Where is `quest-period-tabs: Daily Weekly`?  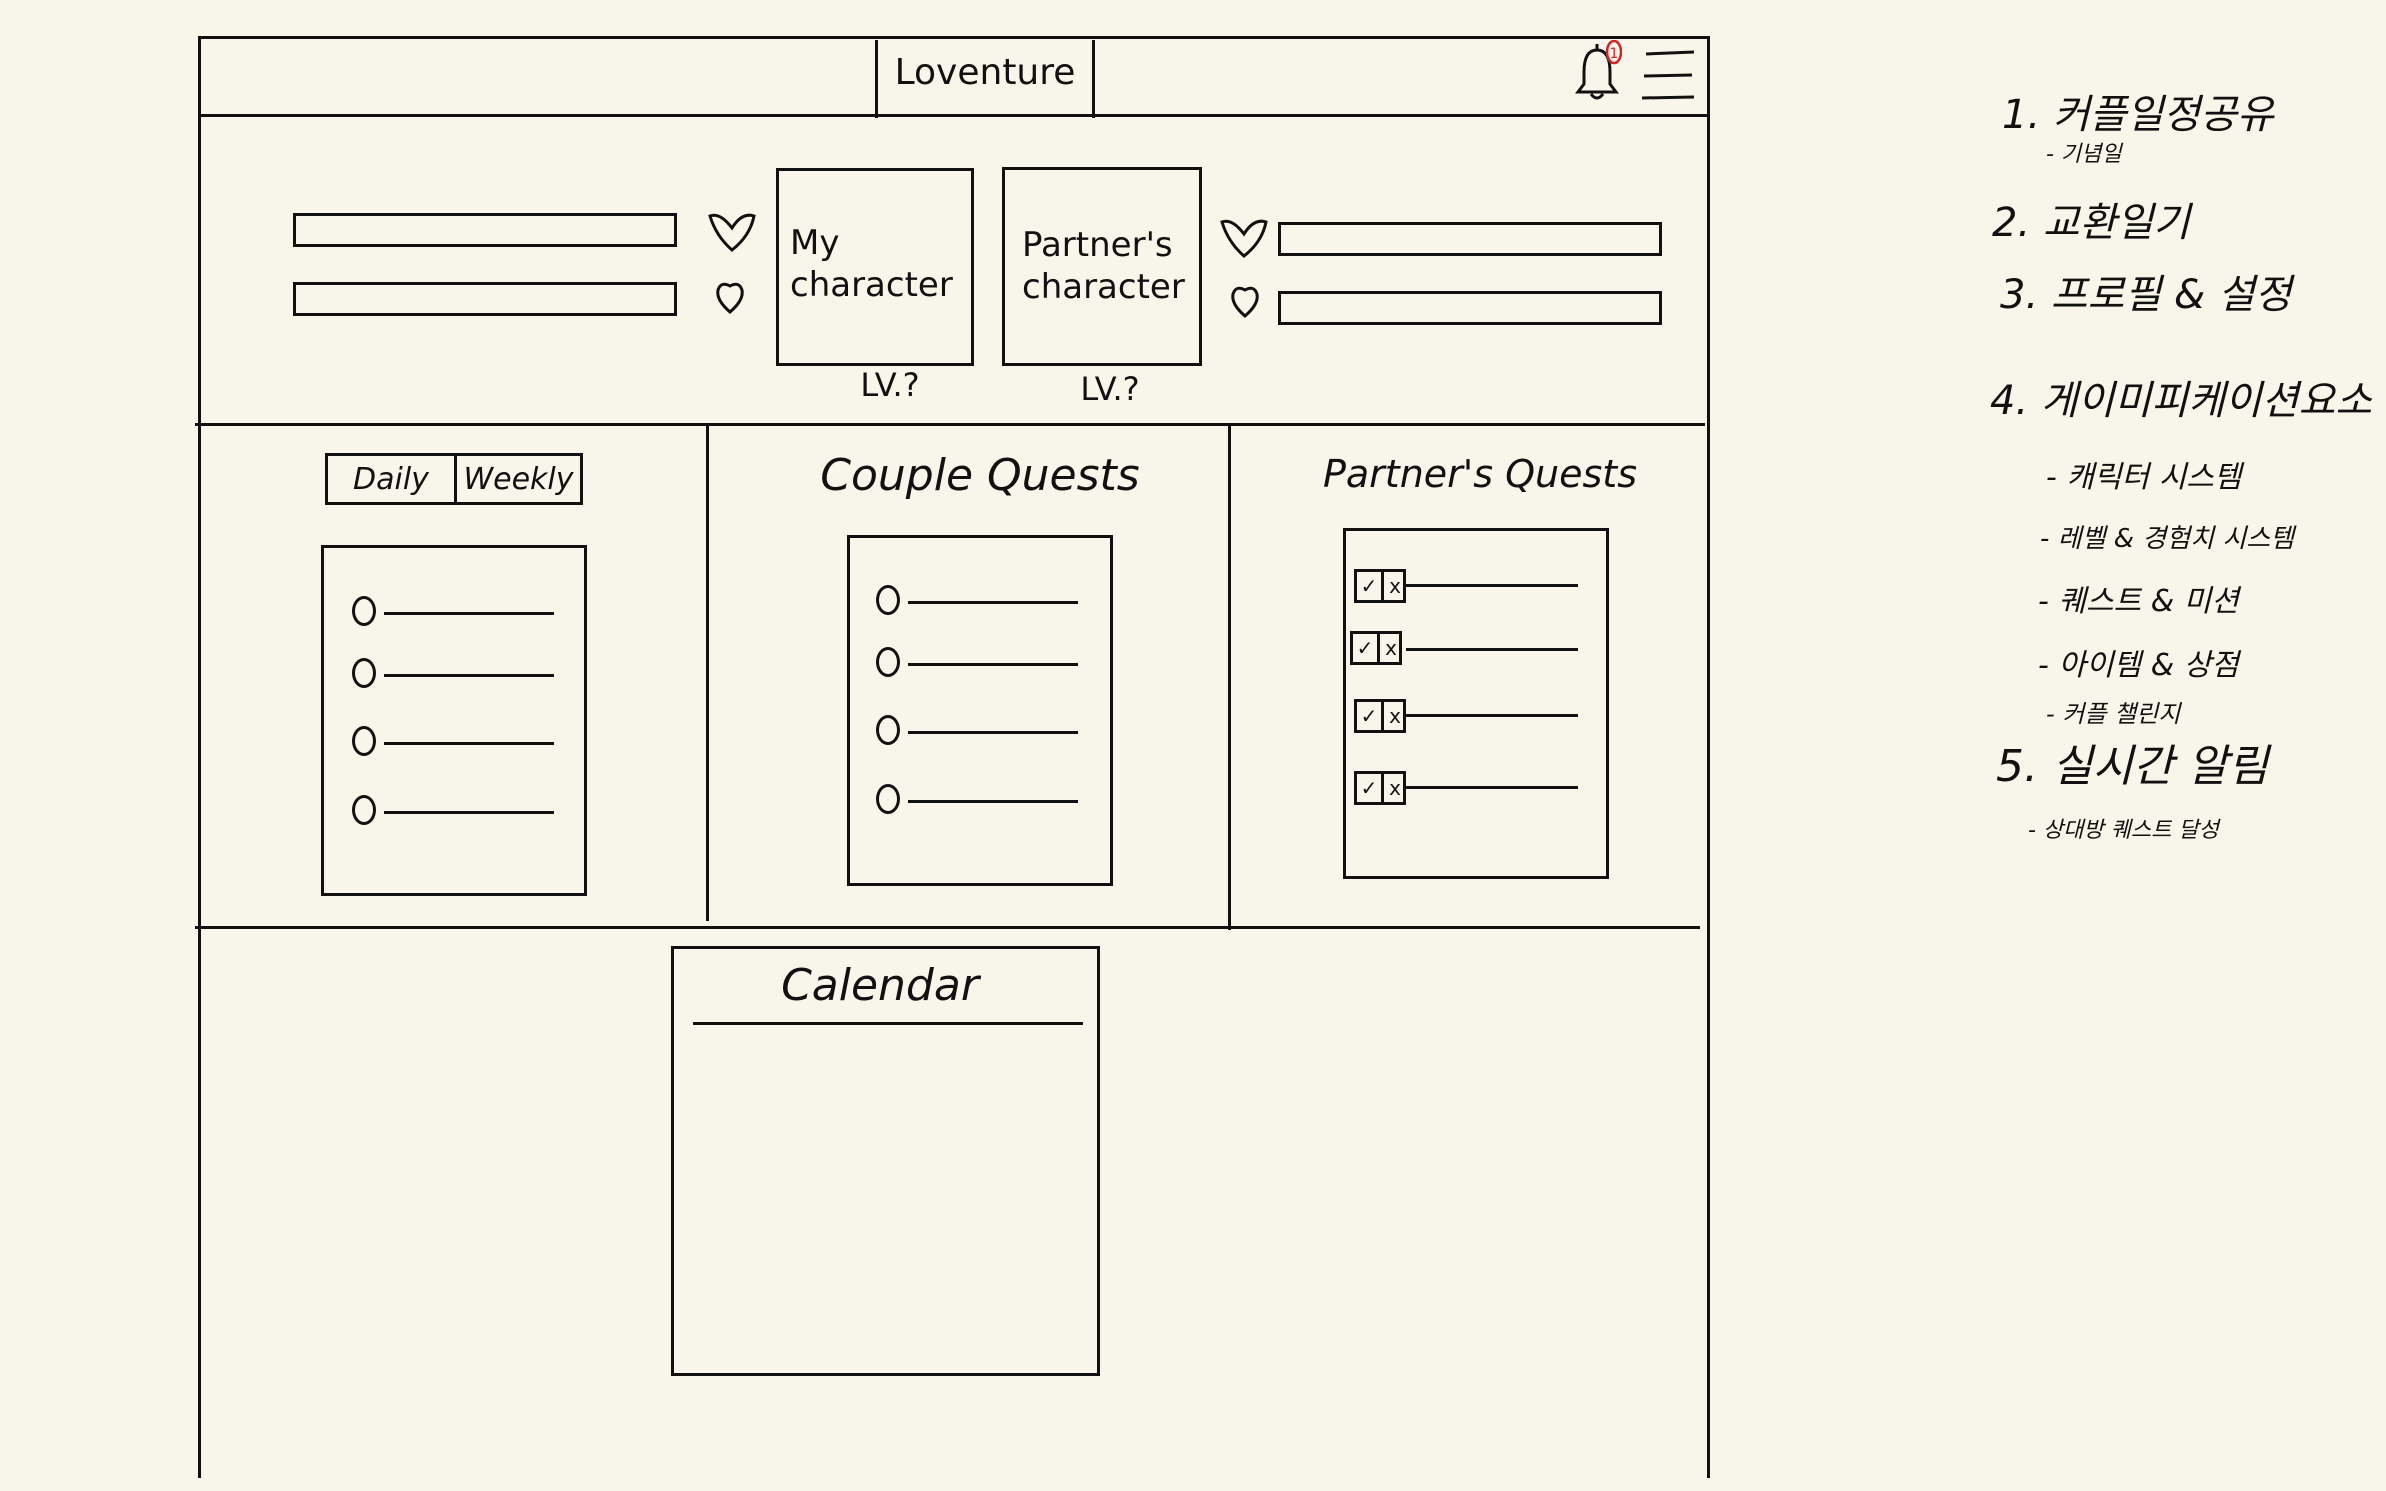 quest-period-tabs: Daily Weekly is located at coordinates (454, 479).